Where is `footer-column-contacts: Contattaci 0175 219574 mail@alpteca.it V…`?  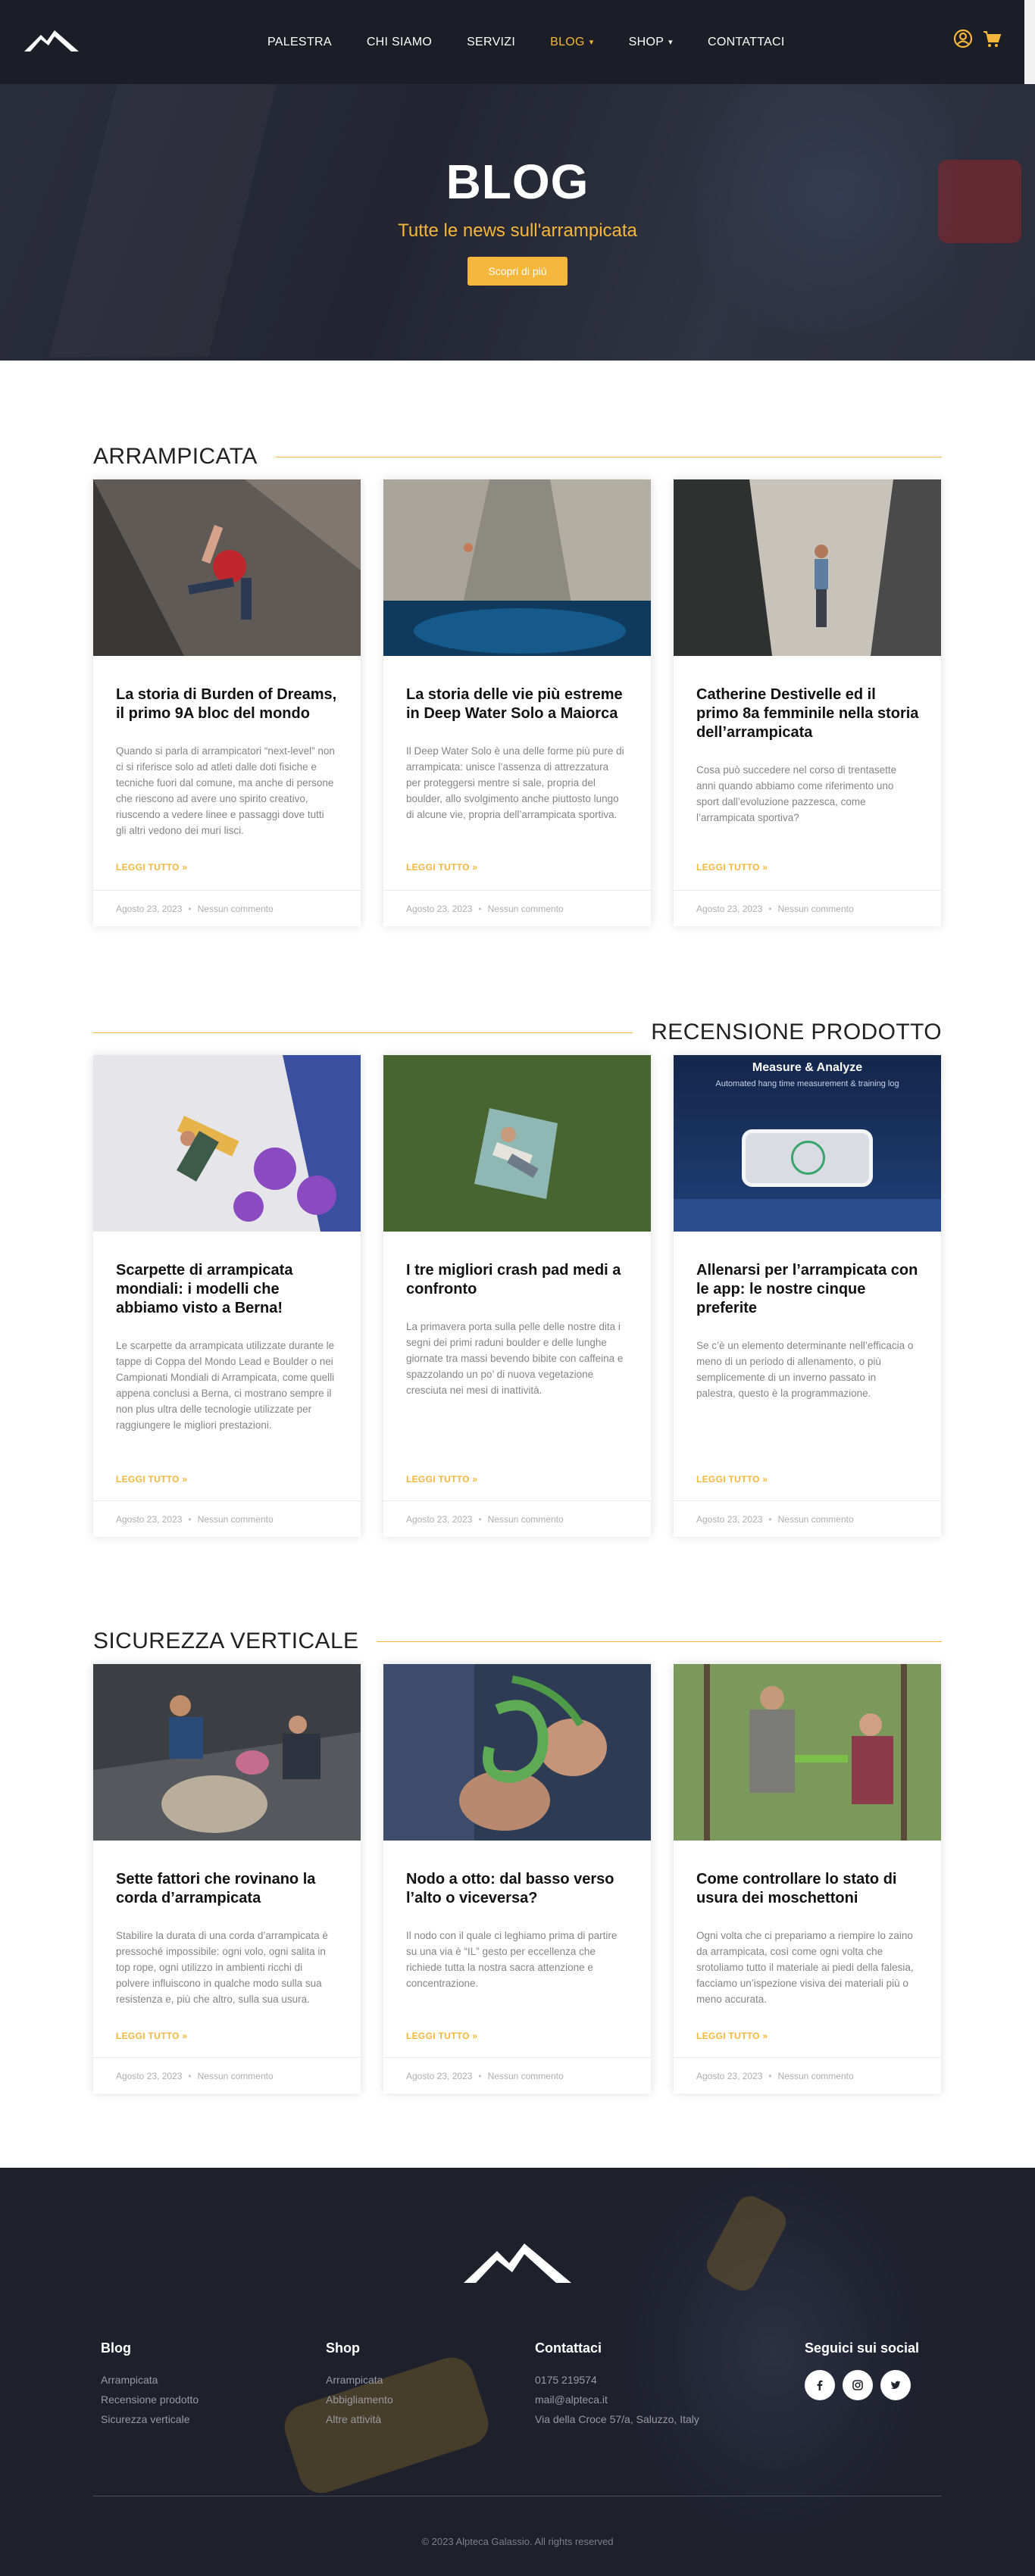
footer-column-contacts: Contattaci 0175 219574 mail@alpteca.it V… is located at coordinates (617, 2385).